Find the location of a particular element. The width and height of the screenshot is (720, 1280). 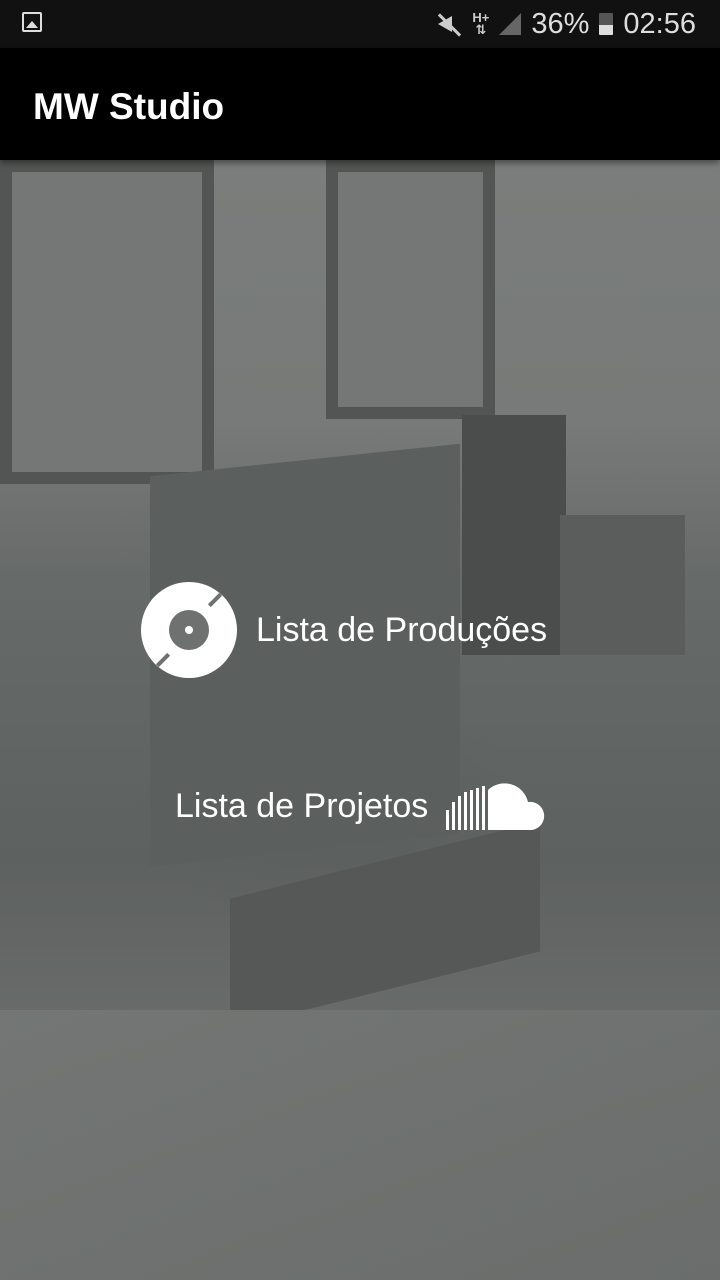

menu-item-projetos: Lista de Projetos is located at coordinates (360, 806).